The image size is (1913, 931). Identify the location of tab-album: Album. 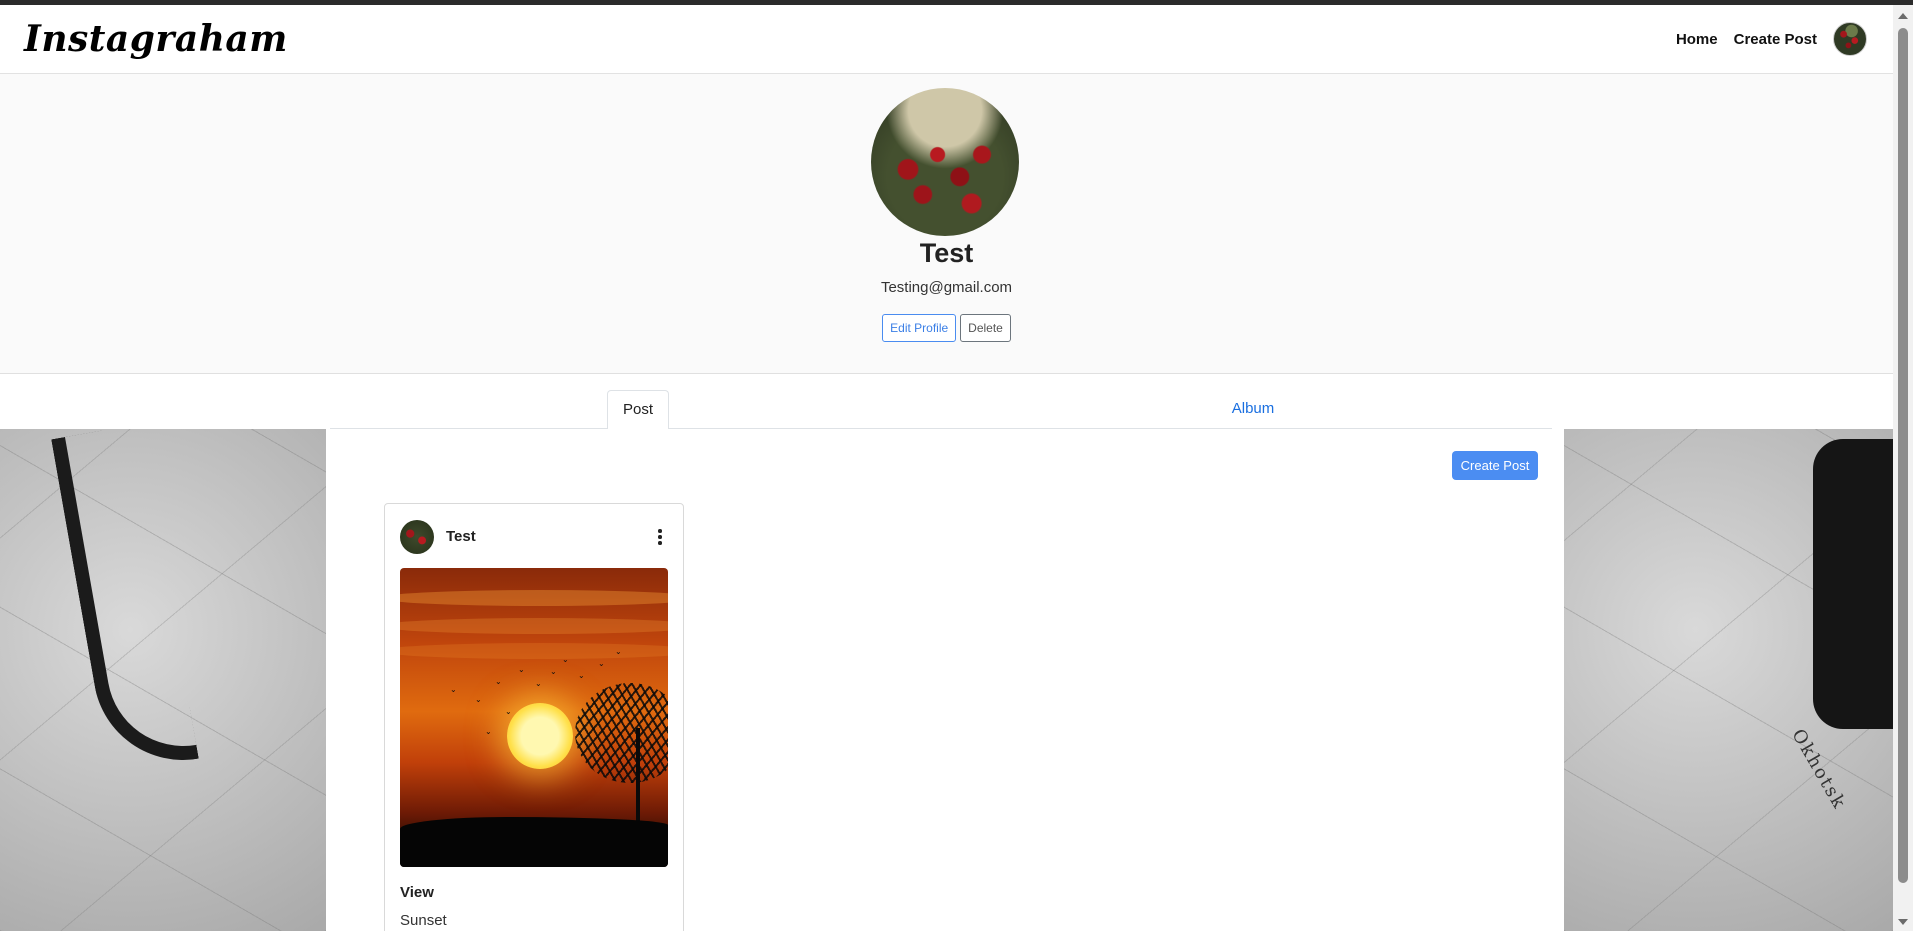
(1253, 410).